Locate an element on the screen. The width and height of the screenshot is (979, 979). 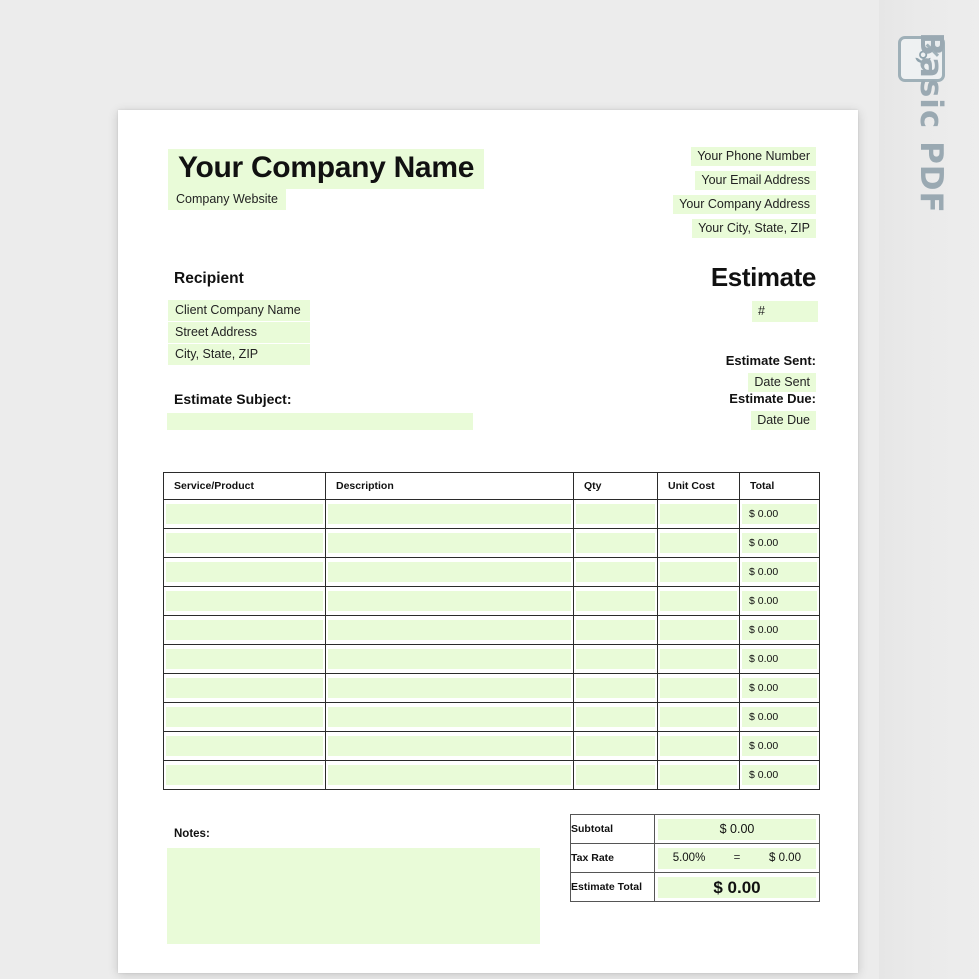
subtotal-value-cell: $ 0.00 is located at coordinates (737, 829).